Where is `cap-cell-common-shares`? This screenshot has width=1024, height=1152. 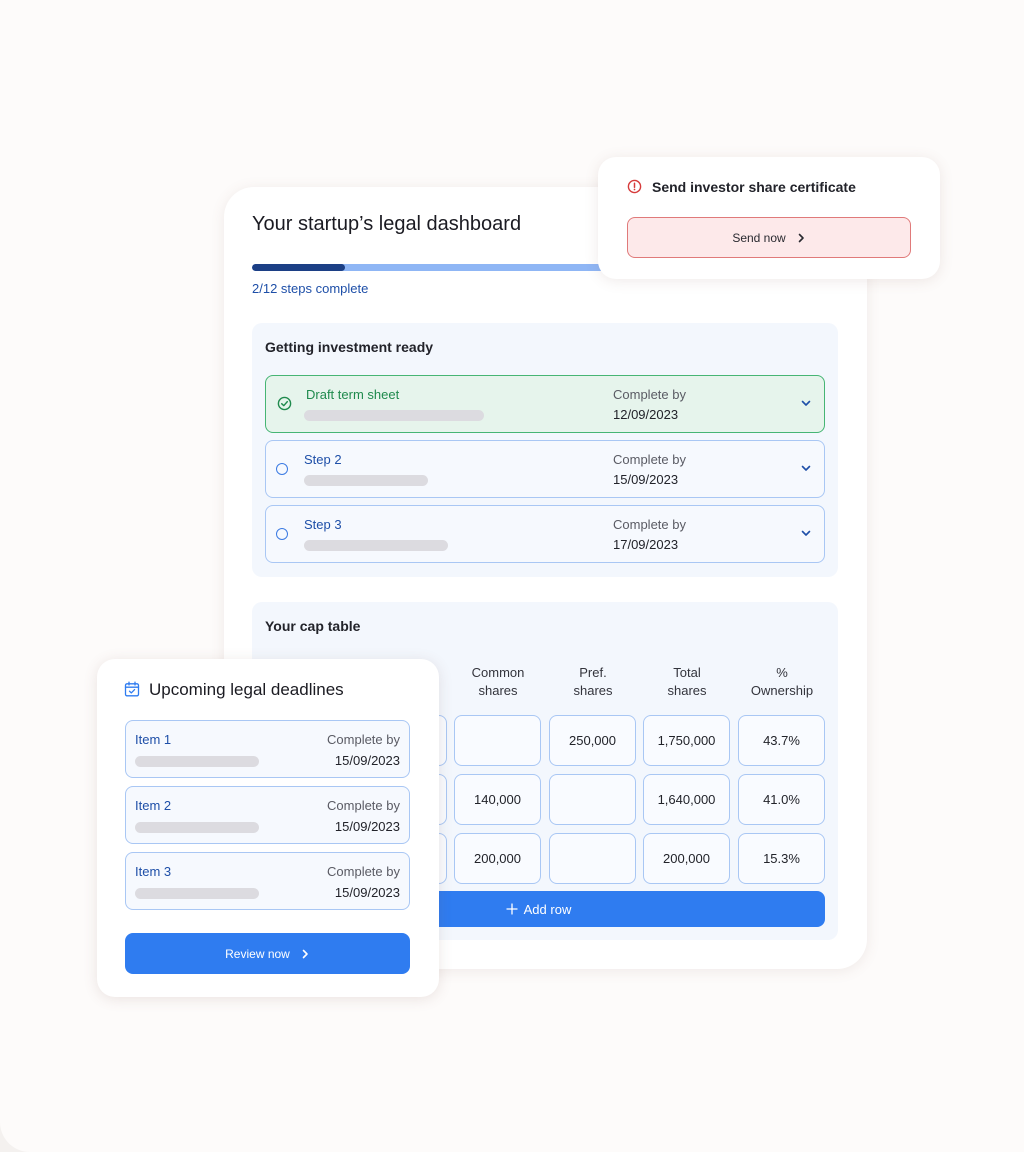
cap-cell-common-shares is located at coordinates (497, 740).